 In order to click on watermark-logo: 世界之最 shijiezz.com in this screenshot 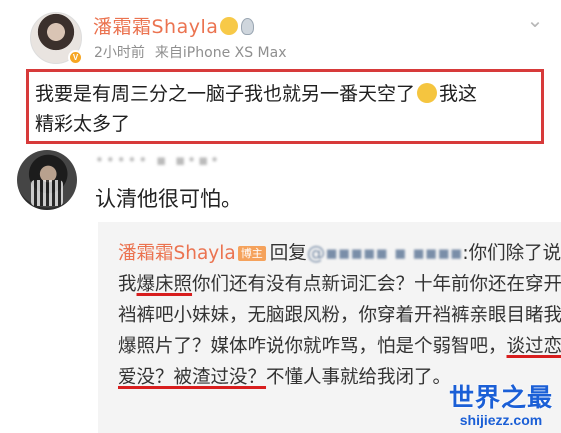, I will do `click(501, 403)`.